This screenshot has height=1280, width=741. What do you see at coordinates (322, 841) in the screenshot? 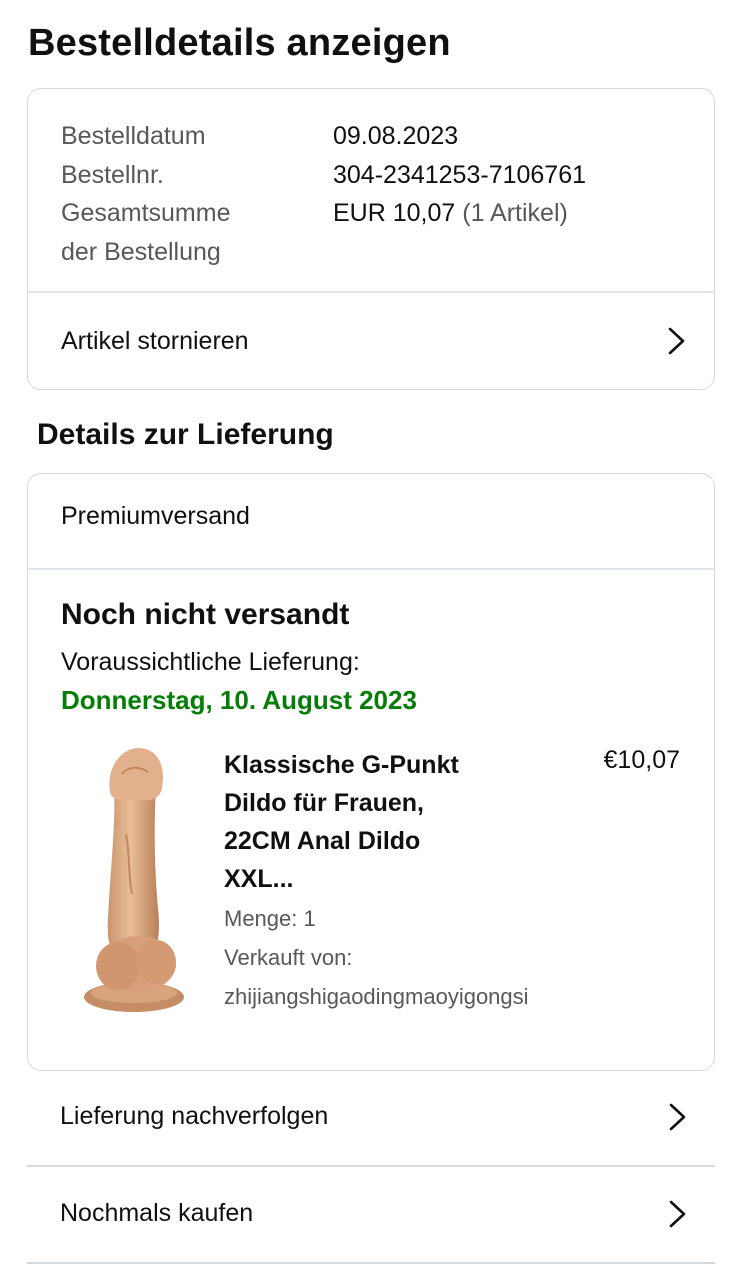
I see `product-title-line: 22CM Anal Dildo` at bounding box center [322, 841].